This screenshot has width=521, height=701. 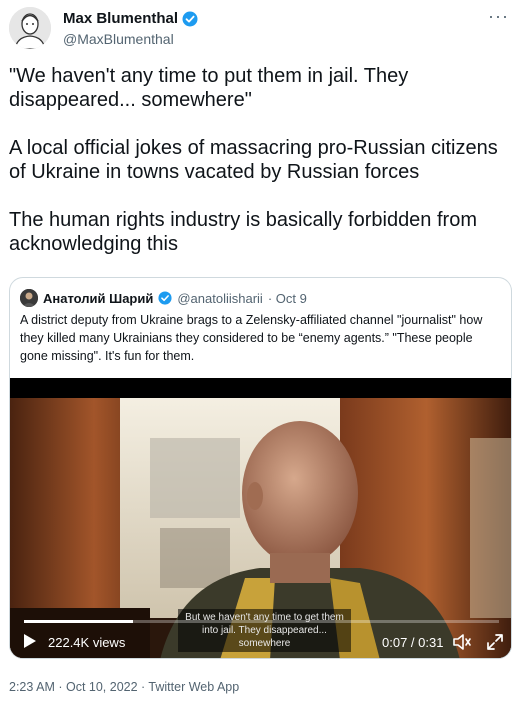 I want to click on quoted-author-avatar, so click(x=29, y=298).